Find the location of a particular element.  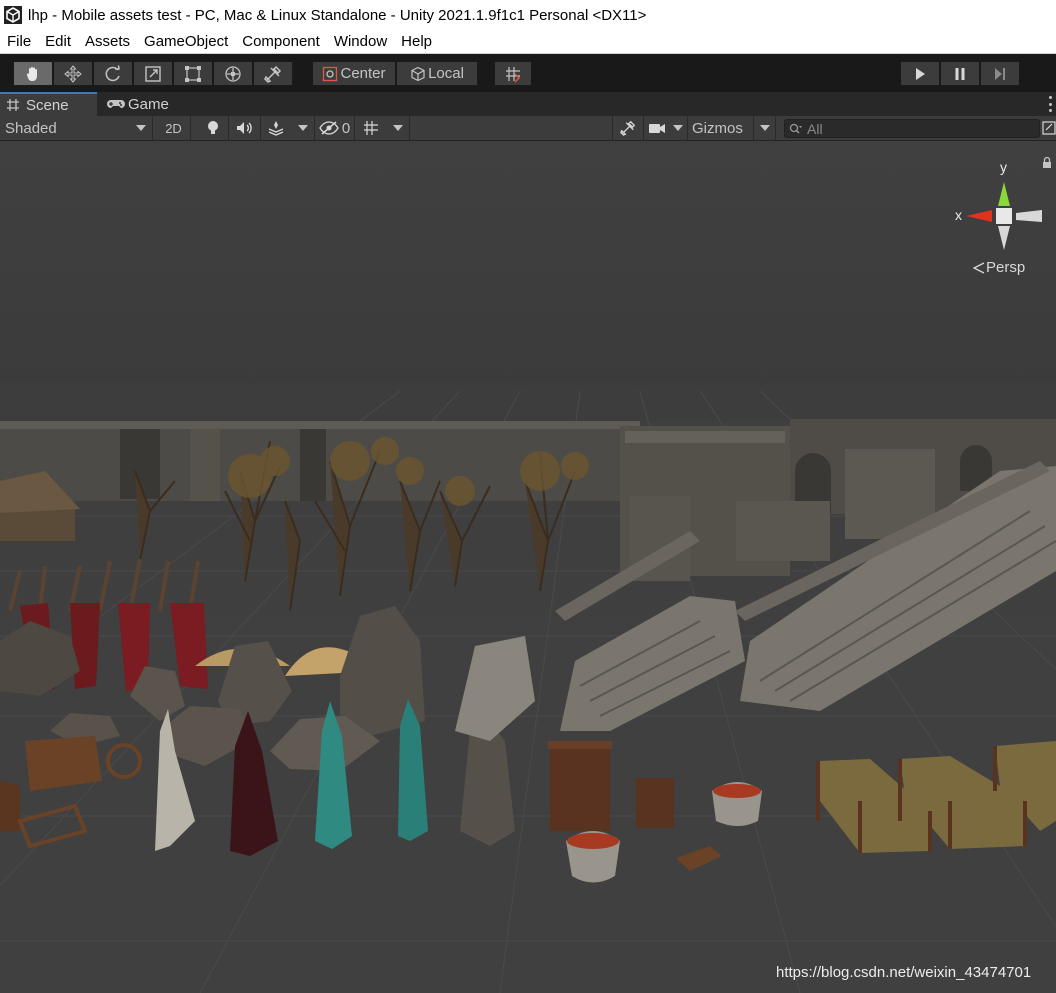

panel-menu-icon is located at coordinates (1051, 104).